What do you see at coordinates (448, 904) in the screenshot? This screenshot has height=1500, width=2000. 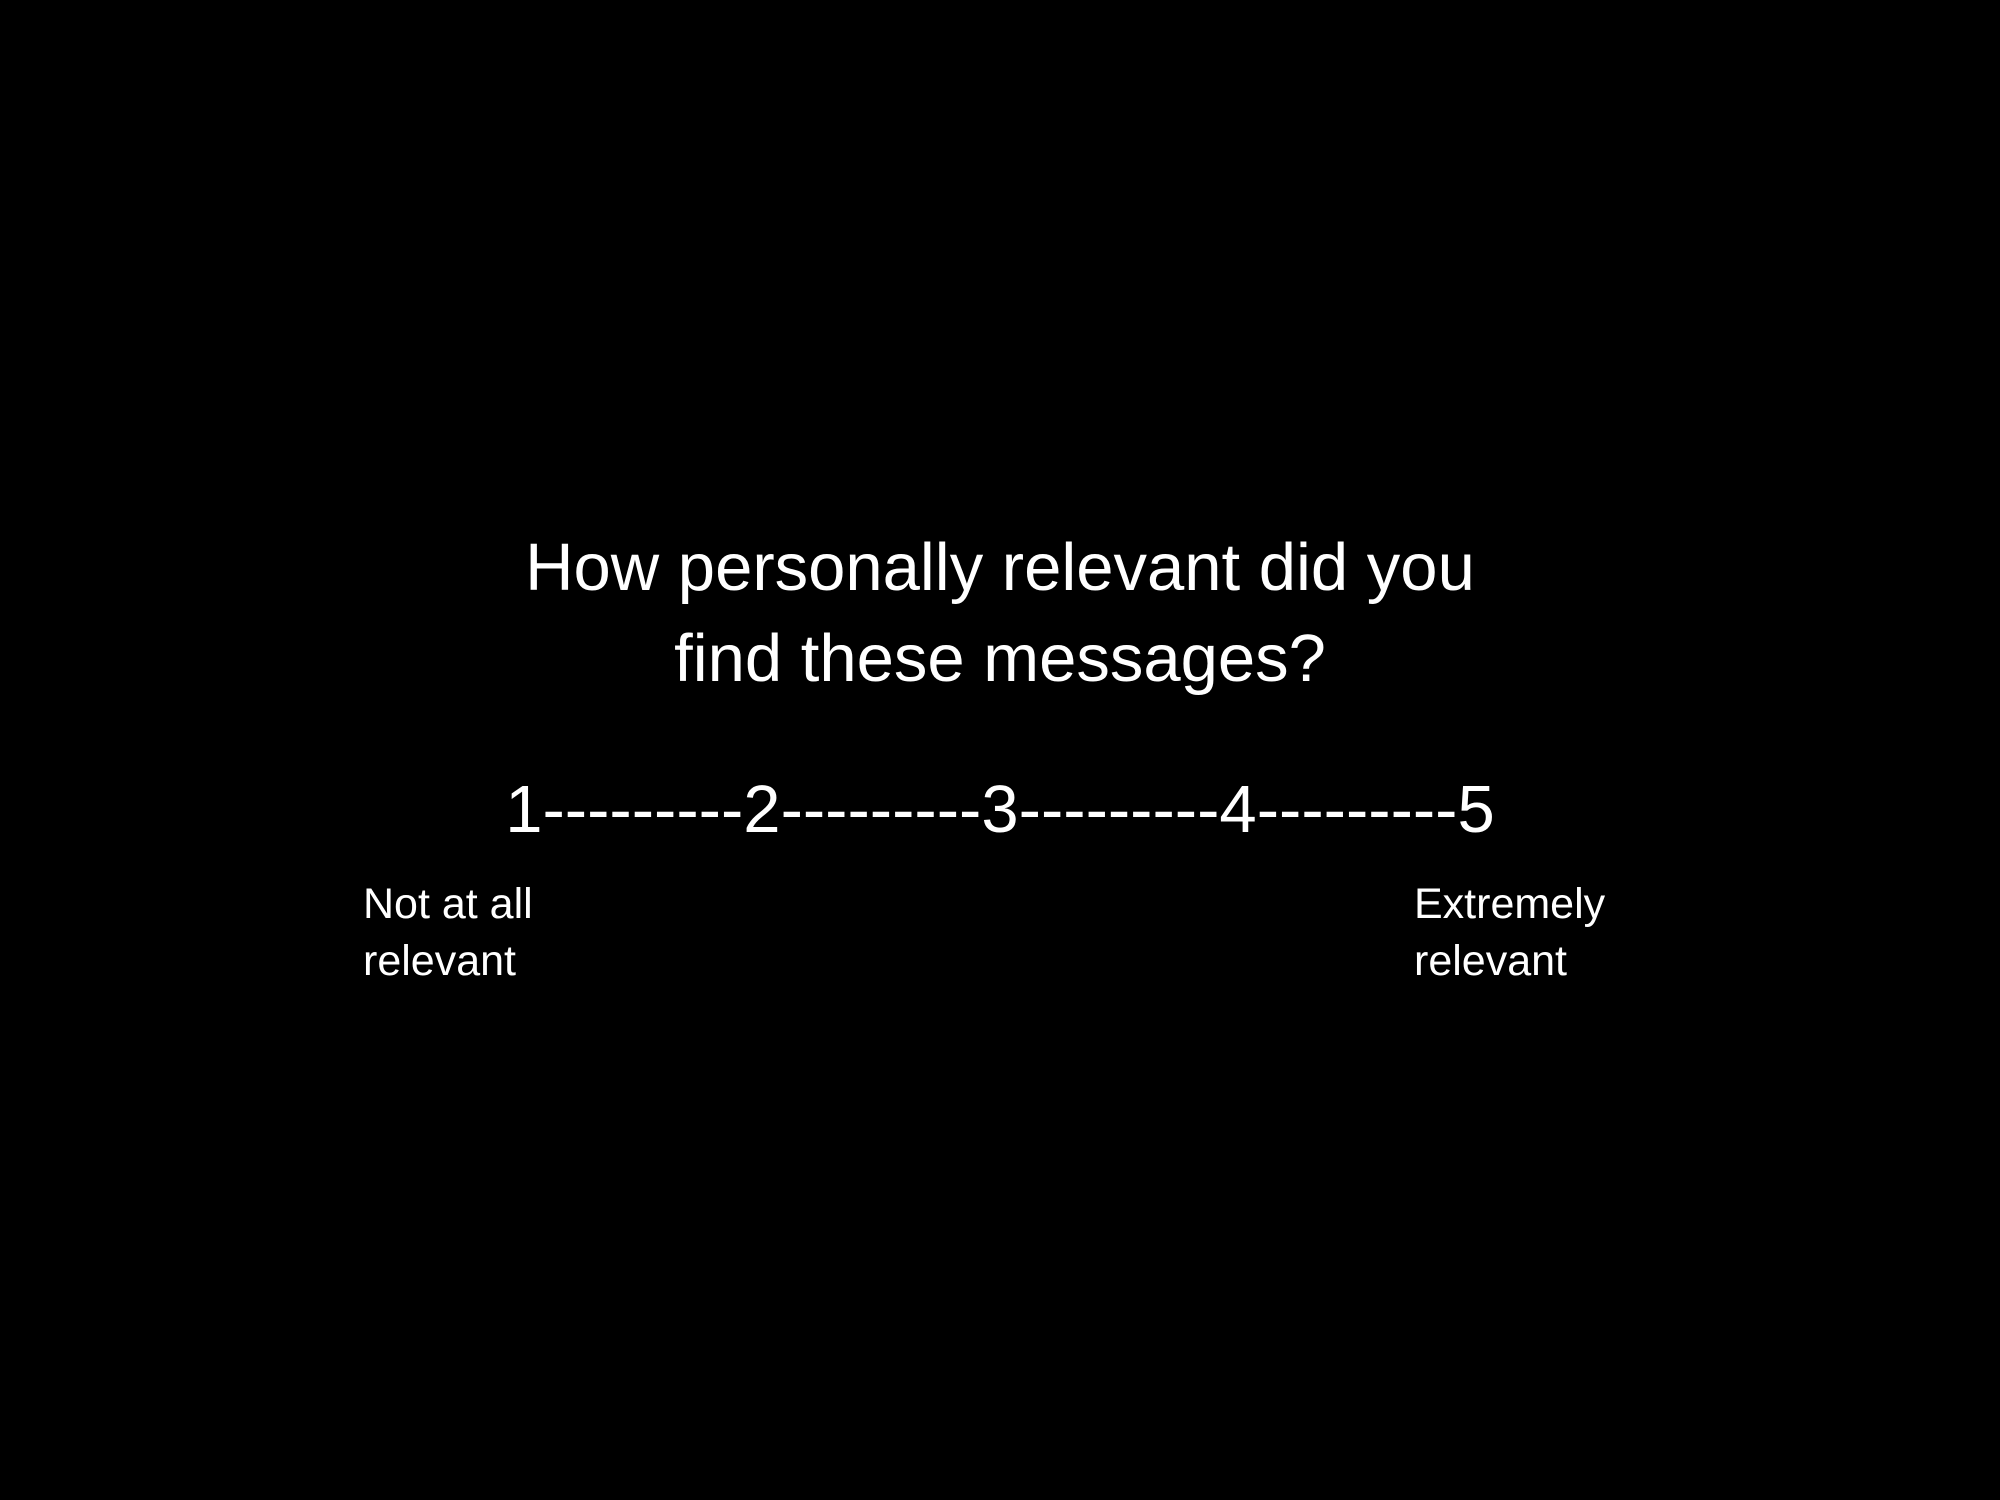 I see `scale-anchor-low-line-1: Not at all` at bounding box center [448, 904].